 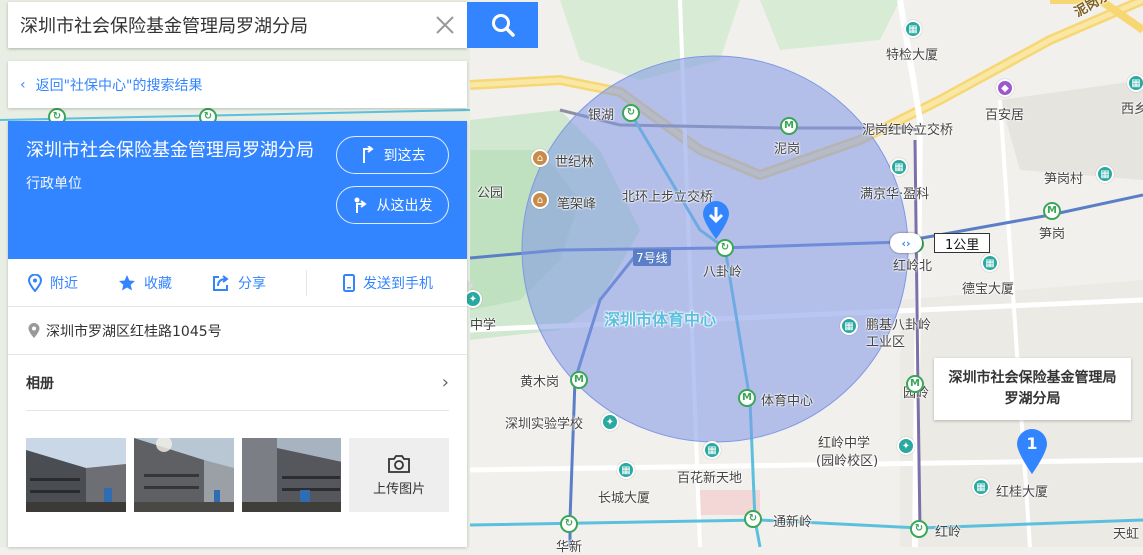 What do you see at coordinates (215, 25) in the screenshot?
I see `search-input` at bounding box center [215, 25].